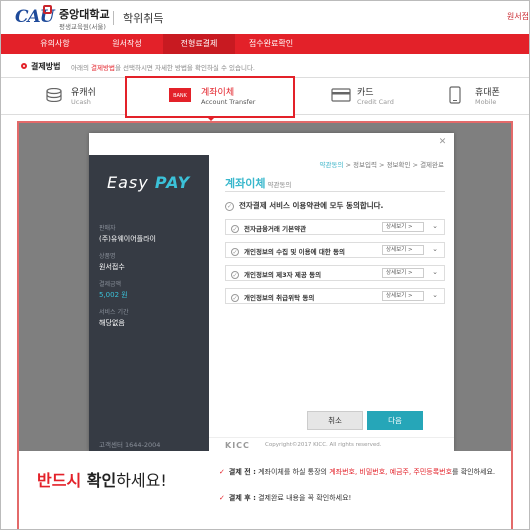 Image resolution: width=530 pixels, height=530 pixels. What do you see at coordinates (228, 102) in the screenshot?
I see `tab-sublabel: Account Transfer` at bounding box center [228, 102].